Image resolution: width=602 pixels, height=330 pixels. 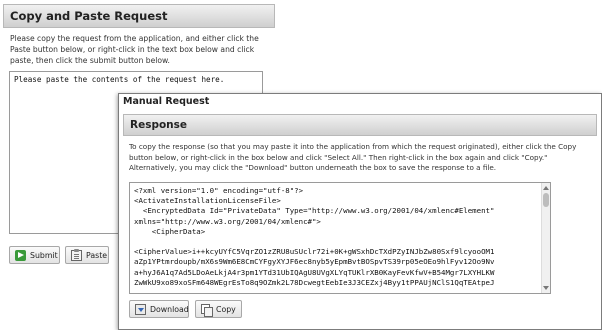 I want to click on scroll-up-arrow-icon, so click(x=546, y=188).